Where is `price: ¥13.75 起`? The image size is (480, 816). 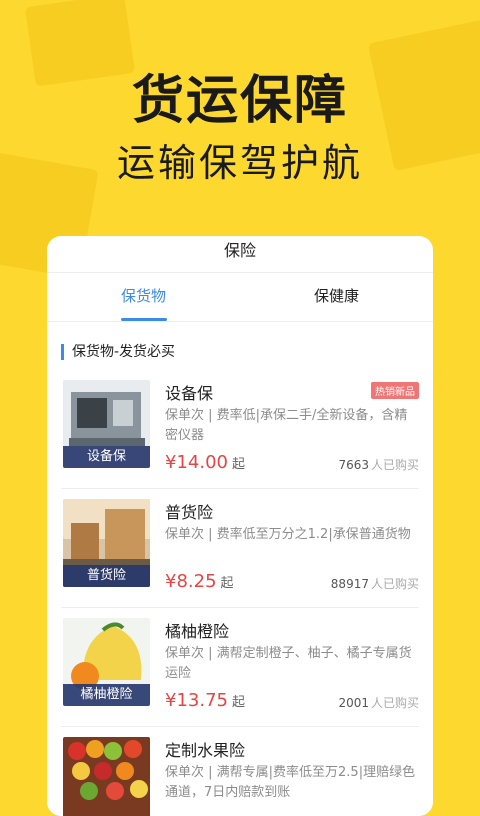 price: ¥13.75 起 is located at coordinates (205, 700).